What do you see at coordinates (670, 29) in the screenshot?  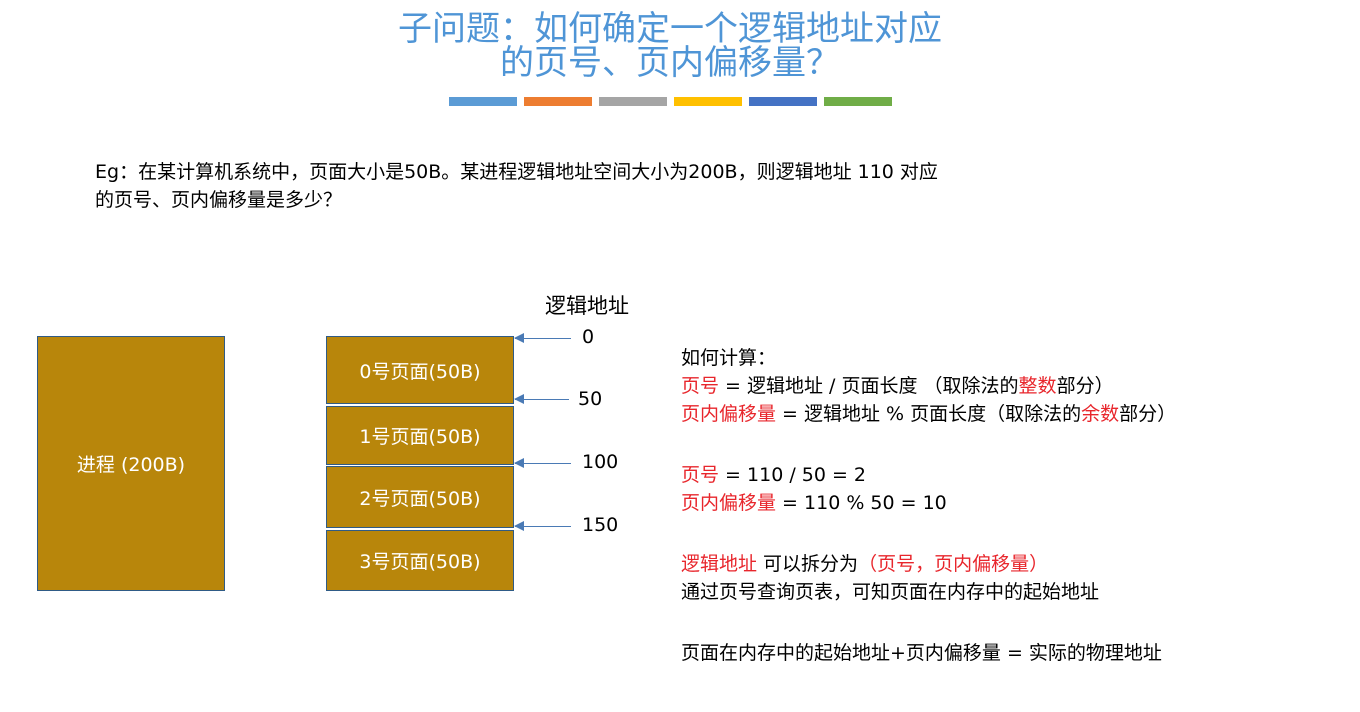 I see `title-line-1: 子问题：如何确定一个逻辑地址对应` at bounding box center [670, 29].